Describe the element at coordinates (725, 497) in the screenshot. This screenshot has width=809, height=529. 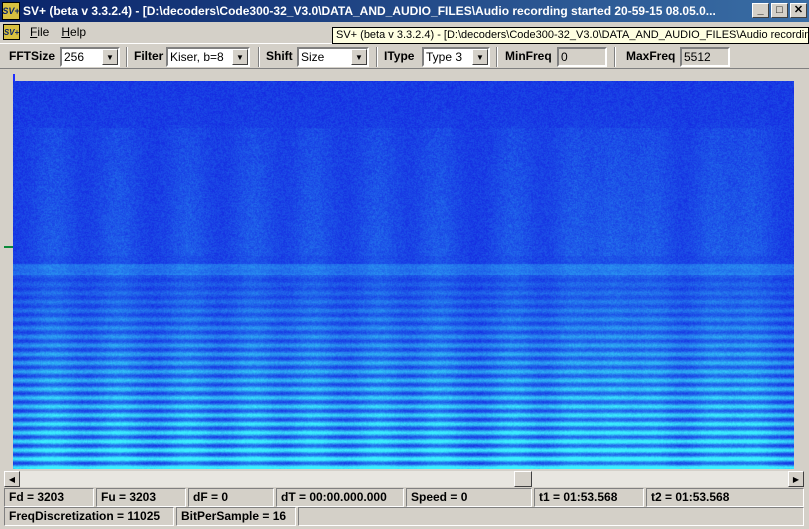
I see `status-t2: t2 = 01:53.568` at that location.